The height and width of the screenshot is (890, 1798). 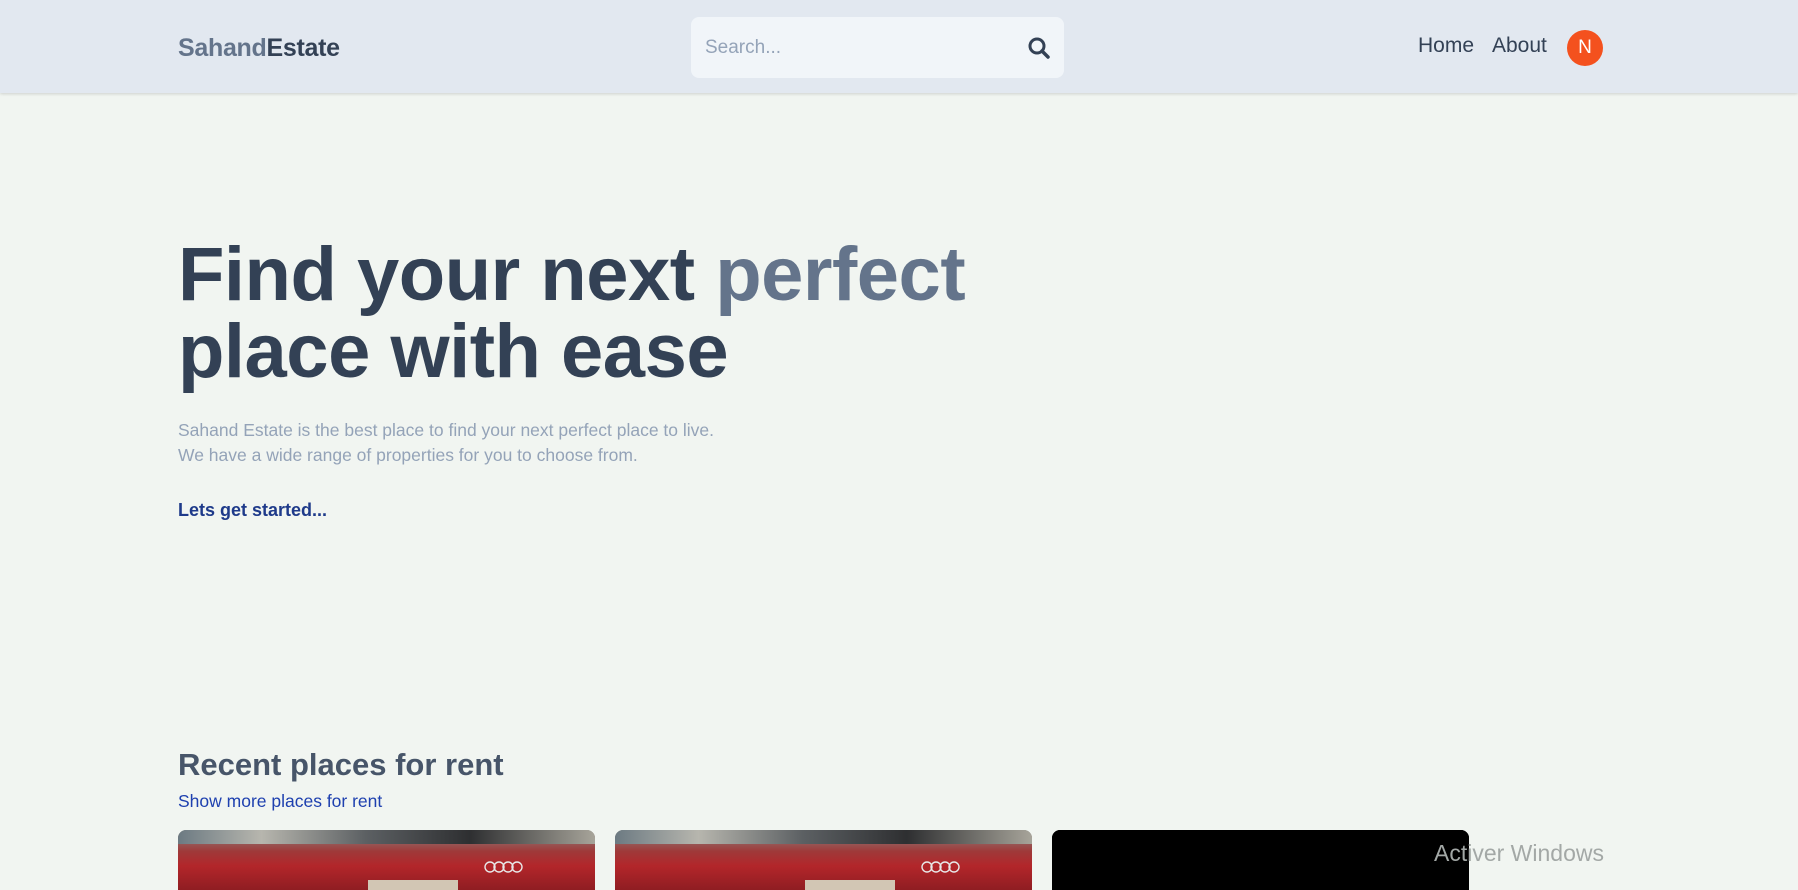 I want to click on navbar: SahandEstate Home About N, so click(x=899, y=46).